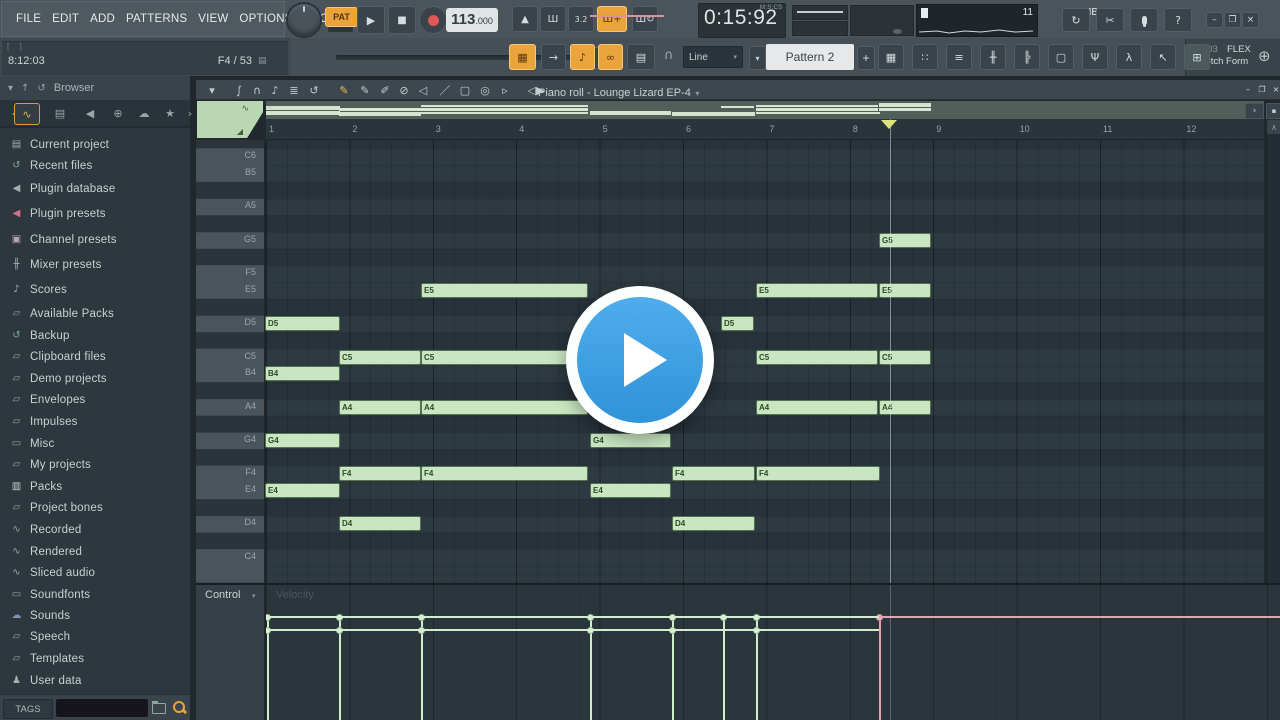 The height and width of the screenshot is (720, 1280). Describe the element at coordinates (341, 17) in the screenshot. I see `pattern-mode-button: PAT` at that location.